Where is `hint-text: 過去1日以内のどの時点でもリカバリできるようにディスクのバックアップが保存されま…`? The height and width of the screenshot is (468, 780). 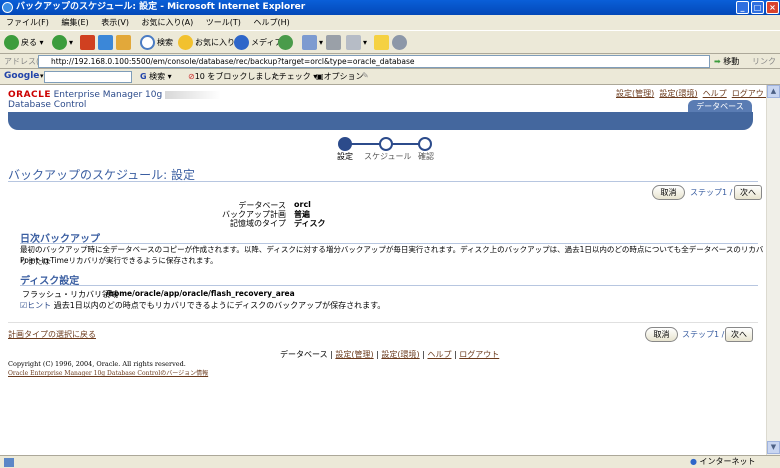 hint-text: 過去1日以内のどの時点でもリカバリできるようにディスクのバックアップが保存されま… is located at coordinates (219, 305).